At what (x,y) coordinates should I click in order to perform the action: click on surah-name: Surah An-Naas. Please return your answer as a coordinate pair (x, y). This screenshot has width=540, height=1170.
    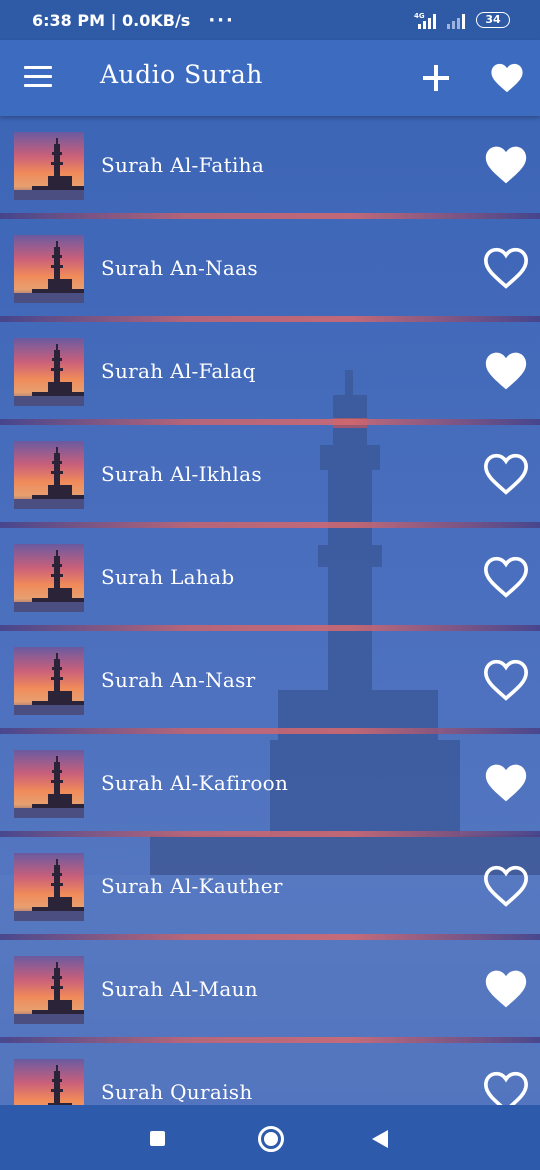
    Looking at the image, I should click on (179, 268).